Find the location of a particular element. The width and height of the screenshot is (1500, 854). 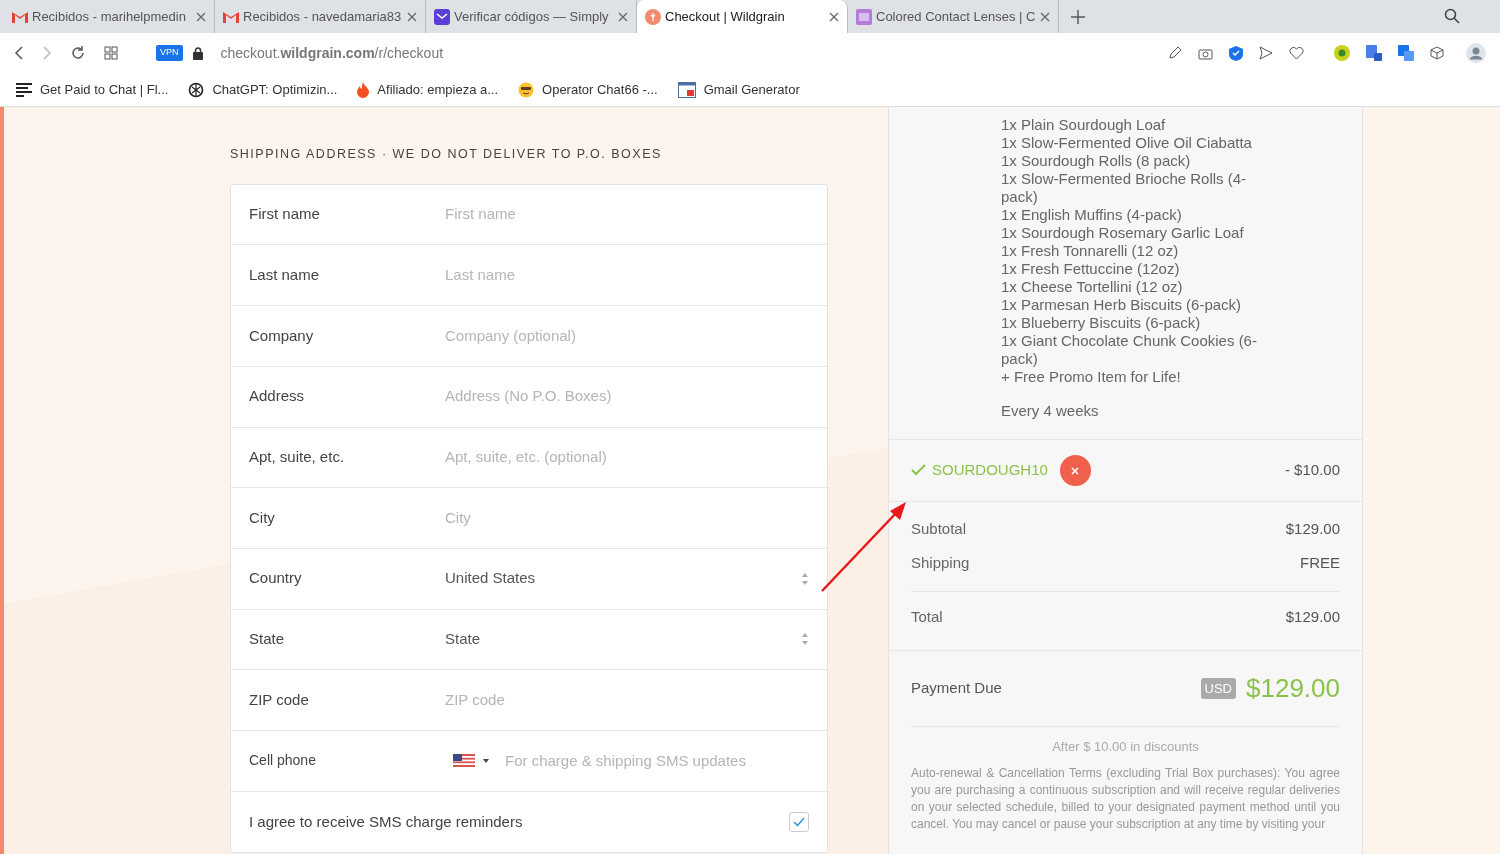

grid-icon is located at coordinates (111, 53).